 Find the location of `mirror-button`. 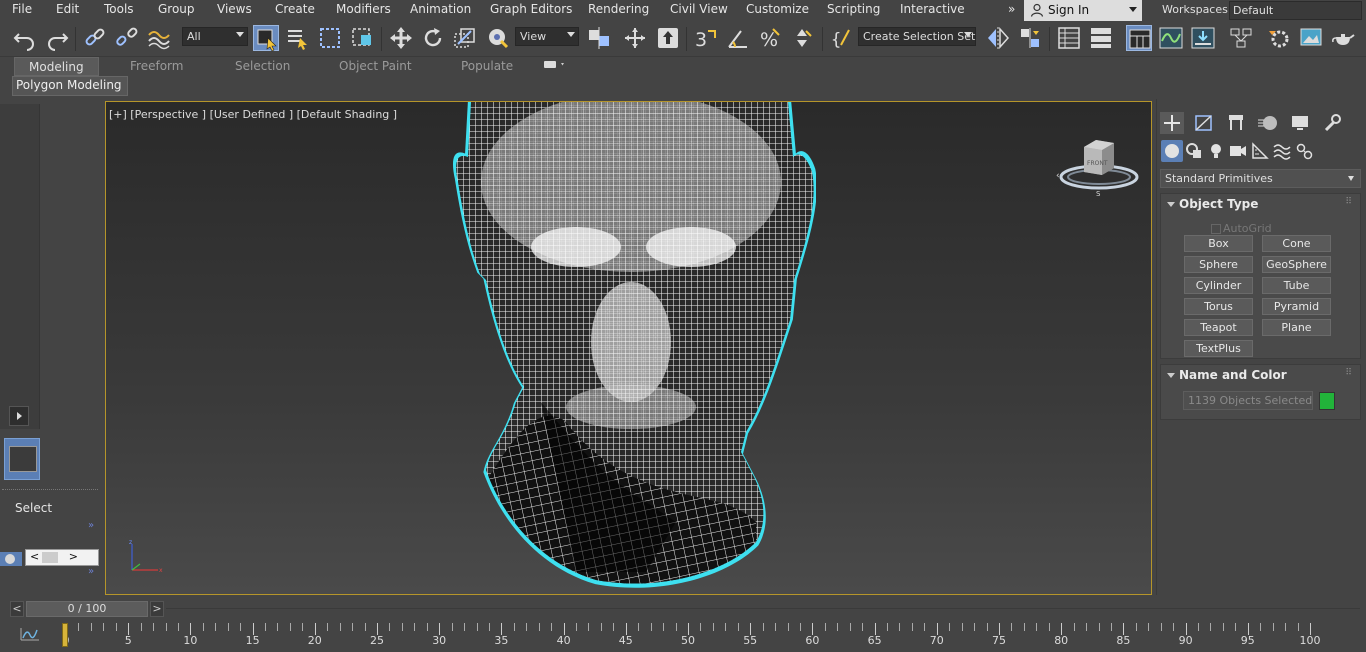

mirror-button is located at coordinates (998, 38).